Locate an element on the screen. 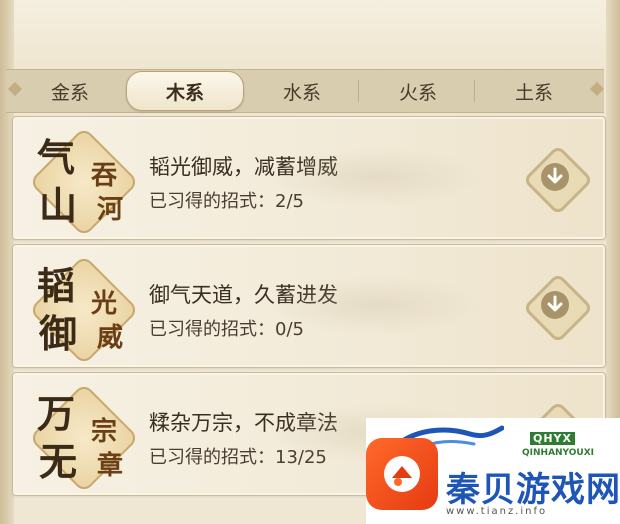 The image size is (620, 524). skill-emblem: 韬 御 光 威 is located at coordinates (84, 310).